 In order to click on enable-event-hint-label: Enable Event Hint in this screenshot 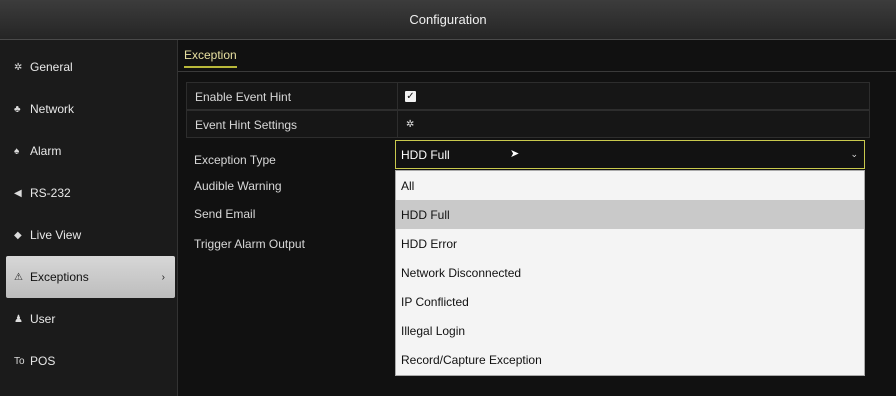, I will do `click(243, 97)`.